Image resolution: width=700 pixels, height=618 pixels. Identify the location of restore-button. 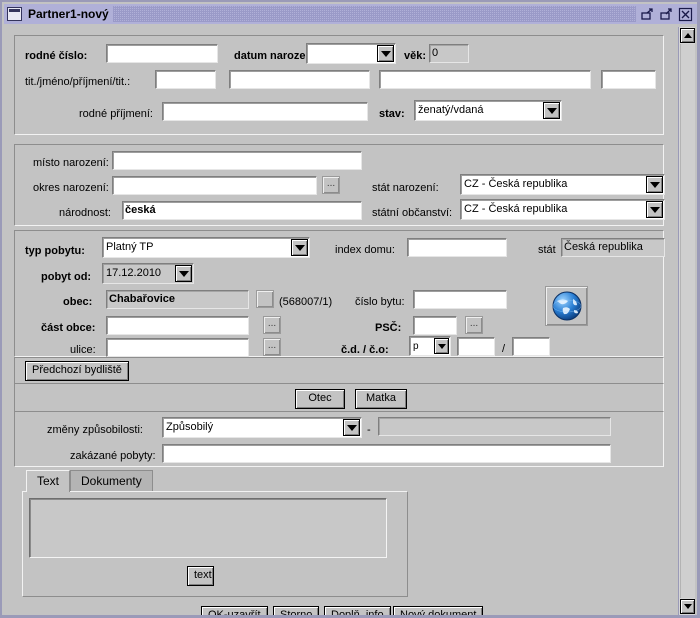
(647, 14).